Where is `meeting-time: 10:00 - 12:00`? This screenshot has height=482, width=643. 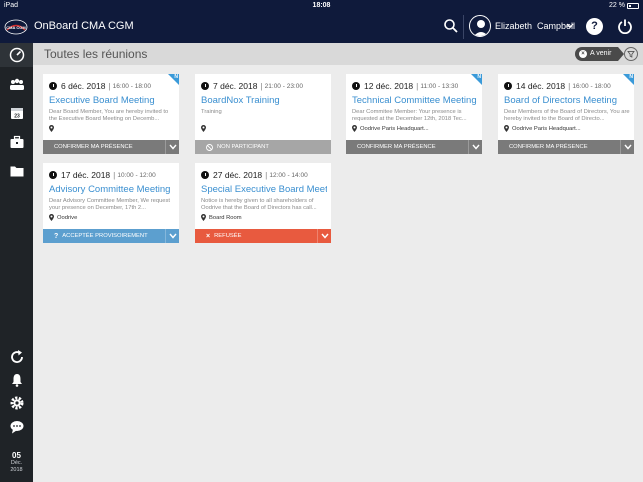
meeting-time: 10:00 - 12:00 is located at coordinates (136, 175).